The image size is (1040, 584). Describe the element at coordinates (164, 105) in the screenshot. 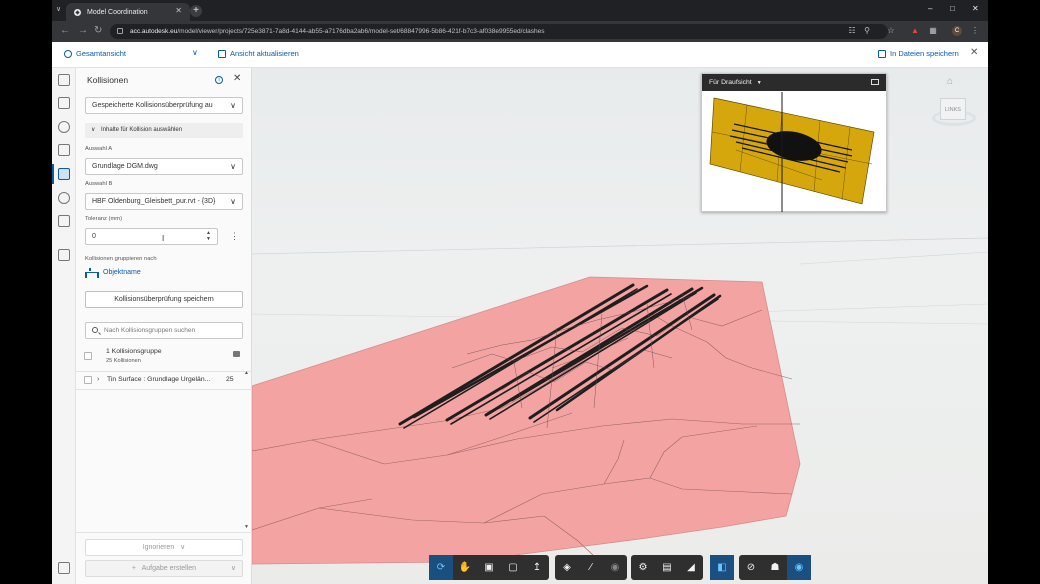

I see `saved-clash-dropdown: Gespeicherte Kollisionsüberprüfung au ∨` at that location.